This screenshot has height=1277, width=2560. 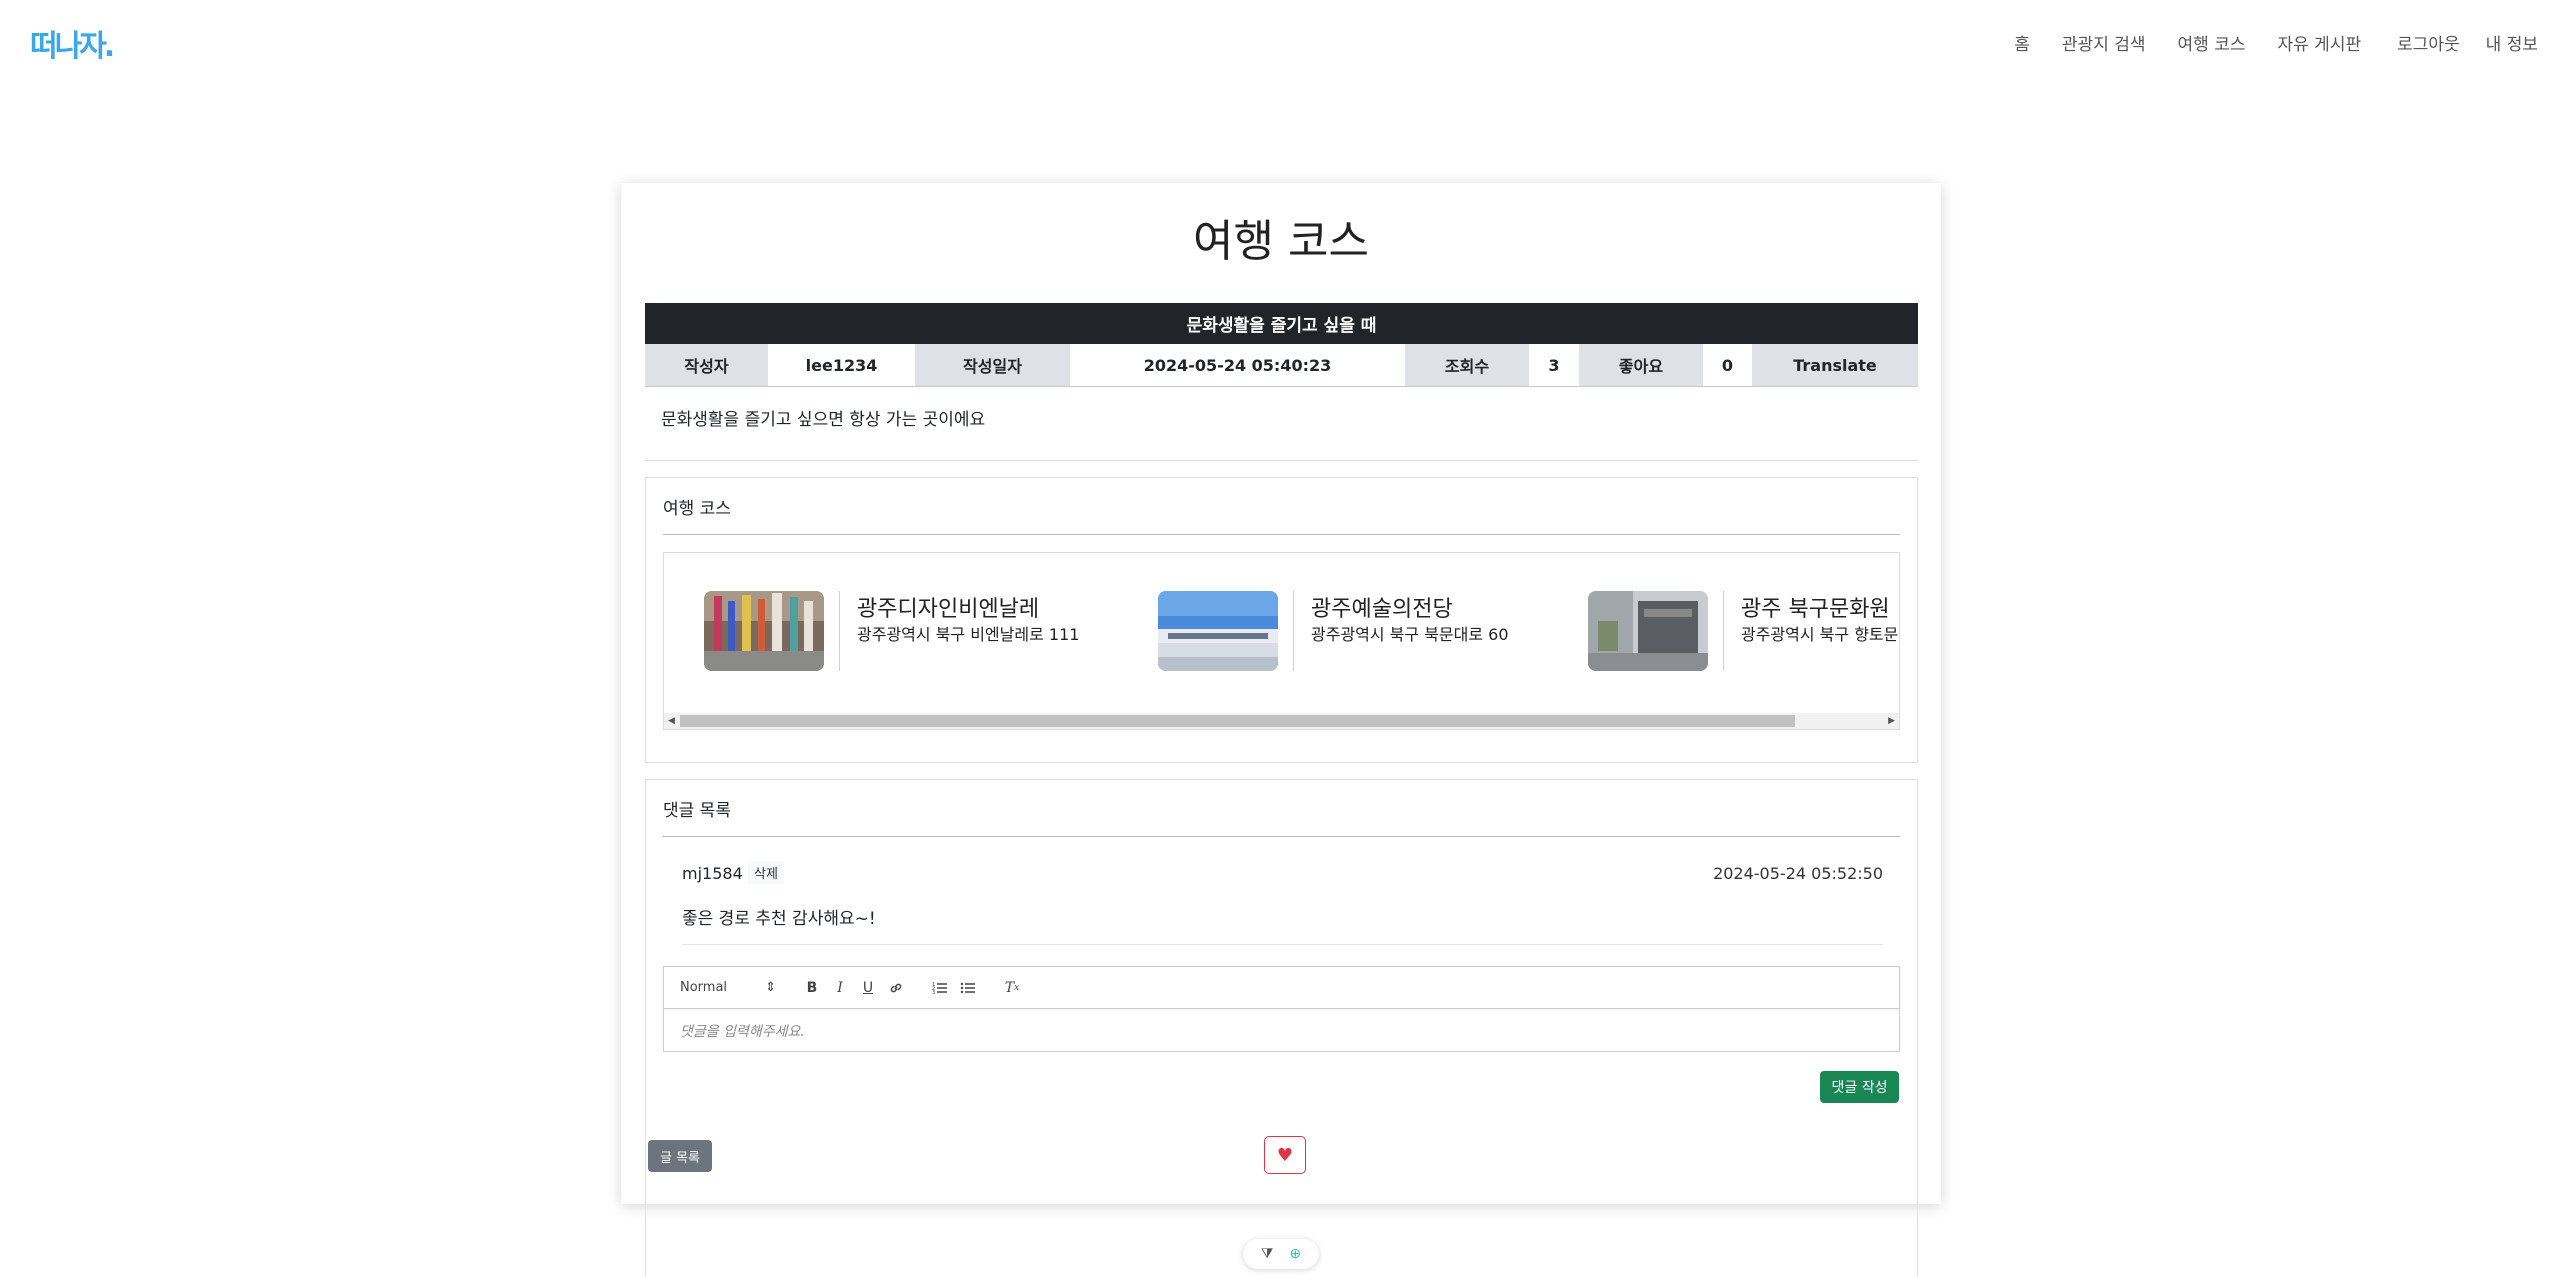 What do you see at coordinates (706, 365) in the screenshot?
I see `author-label: 작성자` at bounding box center [706, 365].